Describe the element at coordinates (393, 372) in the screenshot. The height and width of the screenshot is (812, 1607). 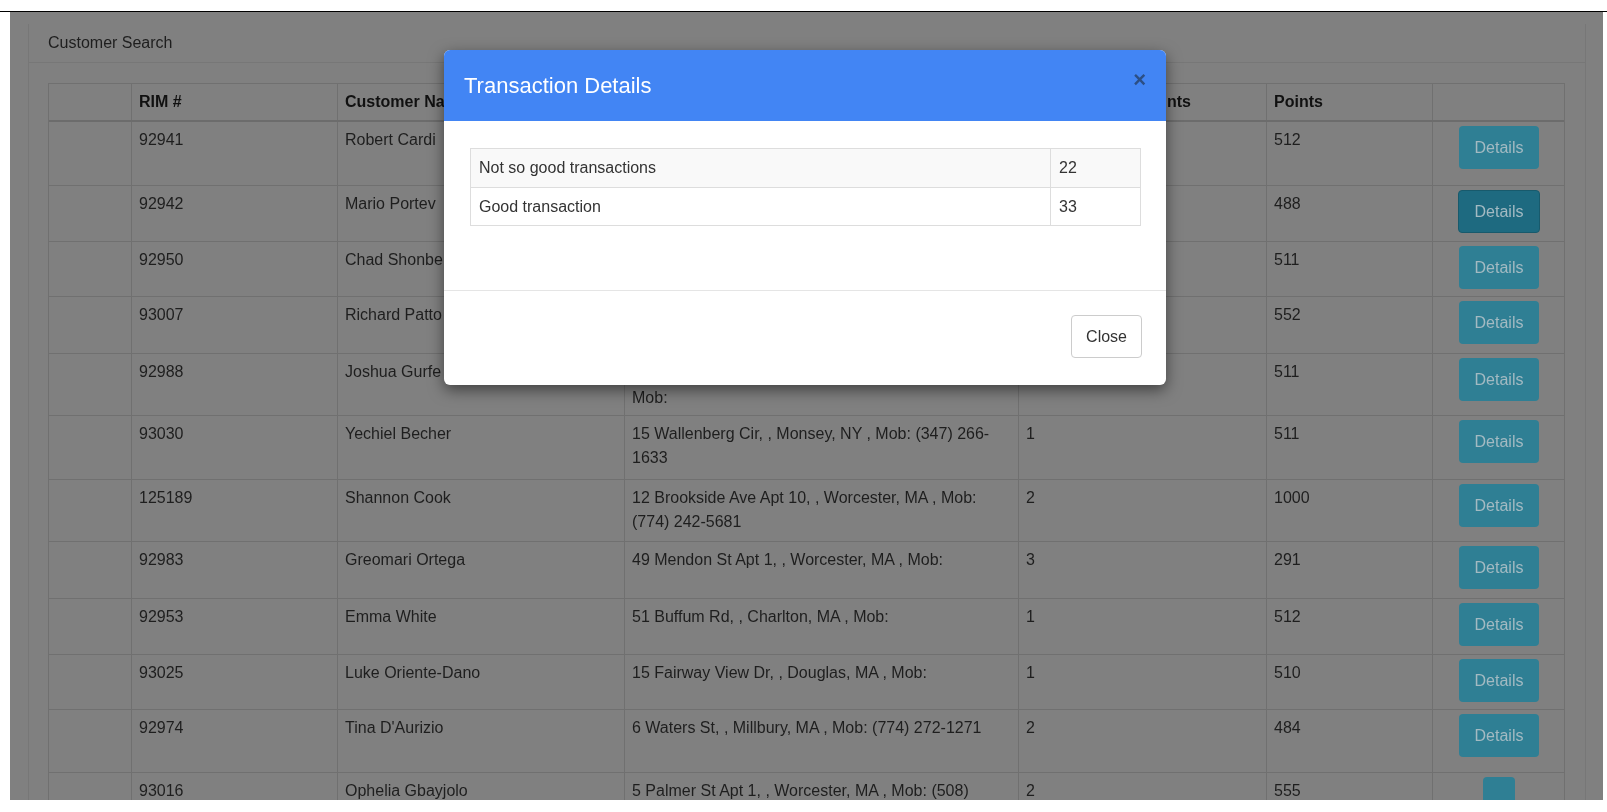
I see `table-cell-text: Joshua Gurfe` at that location.